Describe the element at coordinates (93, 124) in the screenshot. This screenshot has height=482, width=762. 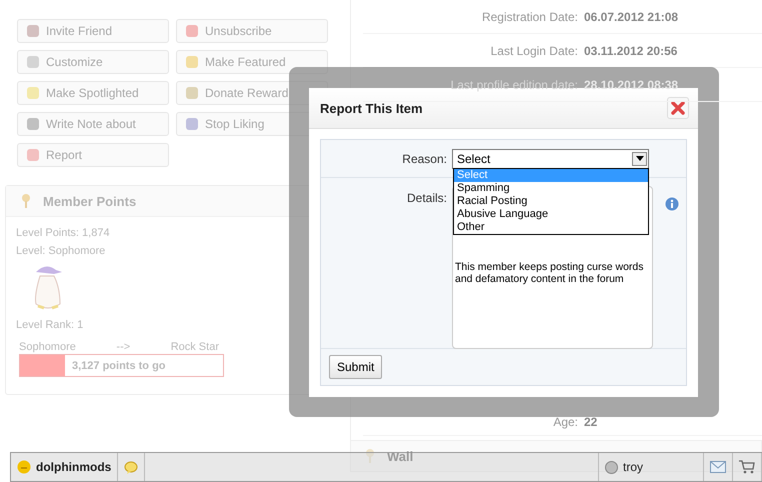
I see `action-button: Write Note about` at that location.